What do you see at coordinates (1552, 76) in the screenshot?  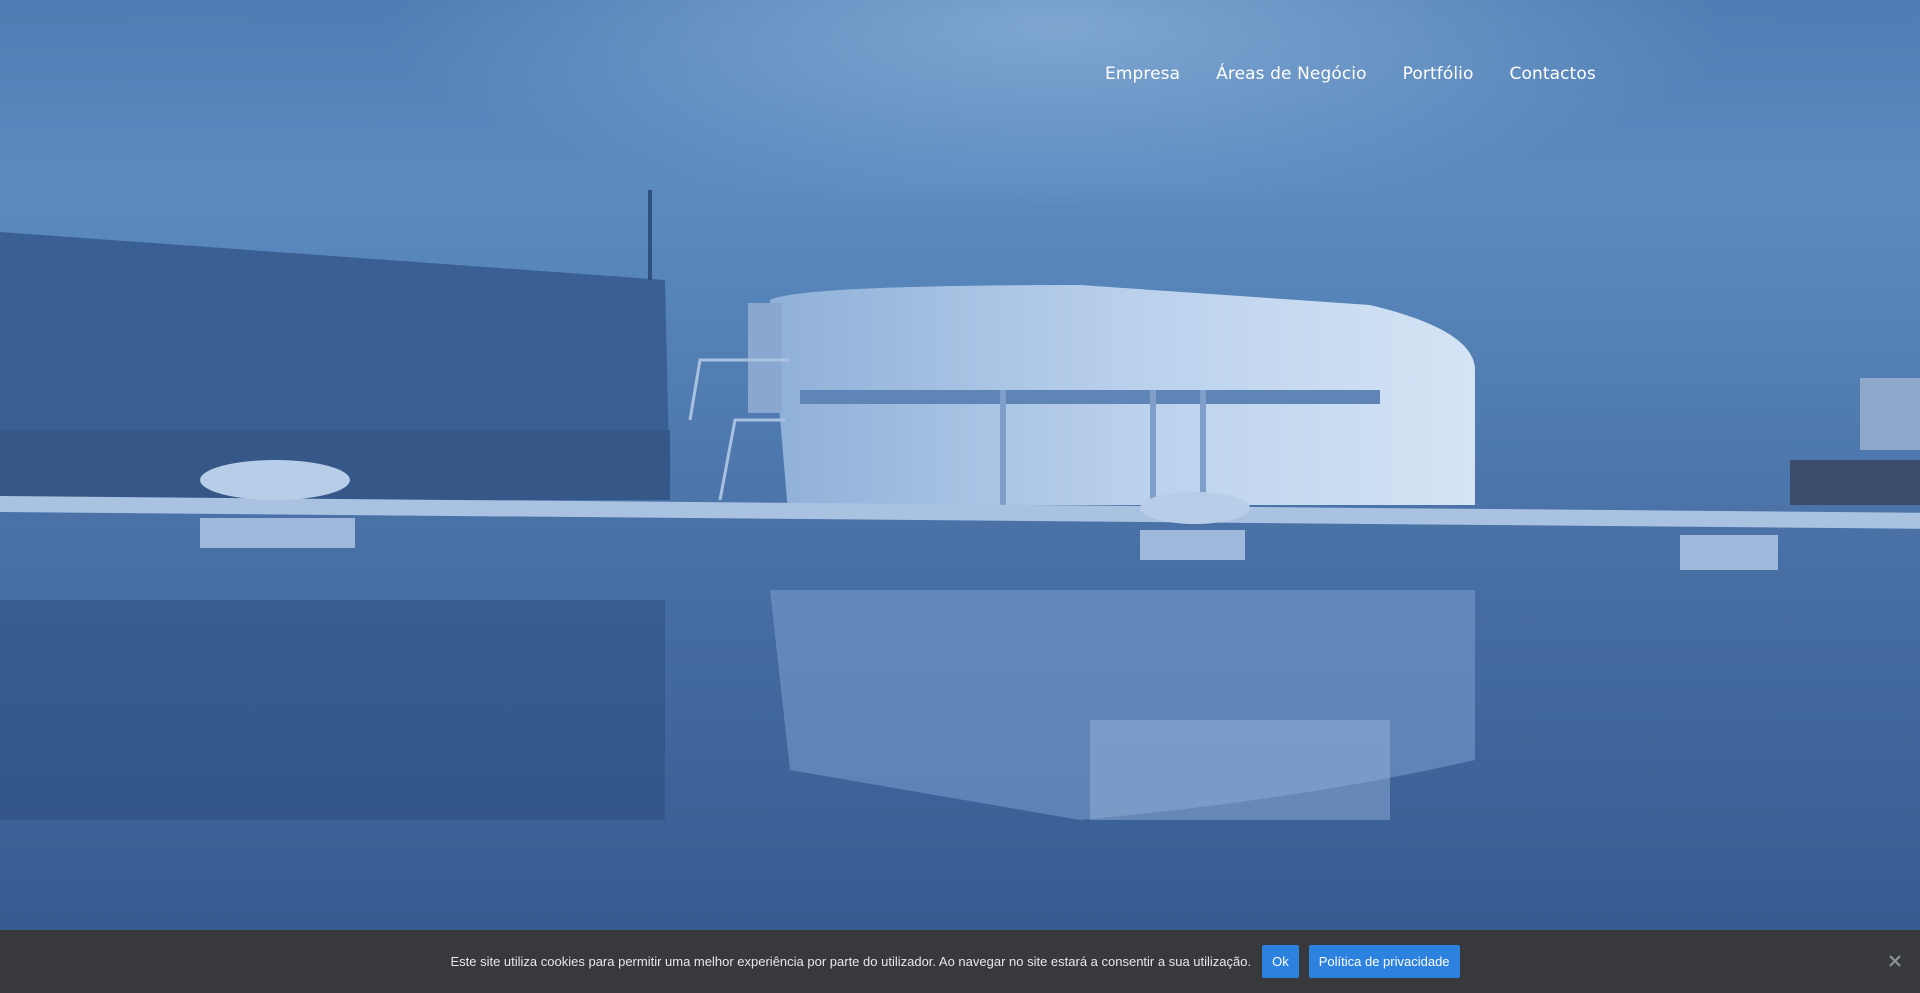 I see `nav-item-contactos: Contactos` at bounding box center [1552, 76].